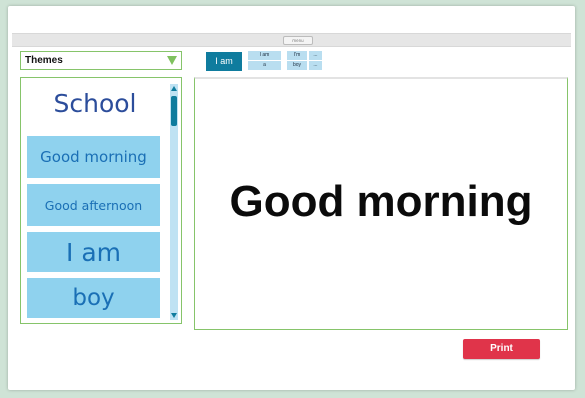 This screenshot has width=585, height=398. What do you see at coordinates (101, 60) in the screenshot?
I see `themes-dropdown: Themes` at bounding box center [101, 60].